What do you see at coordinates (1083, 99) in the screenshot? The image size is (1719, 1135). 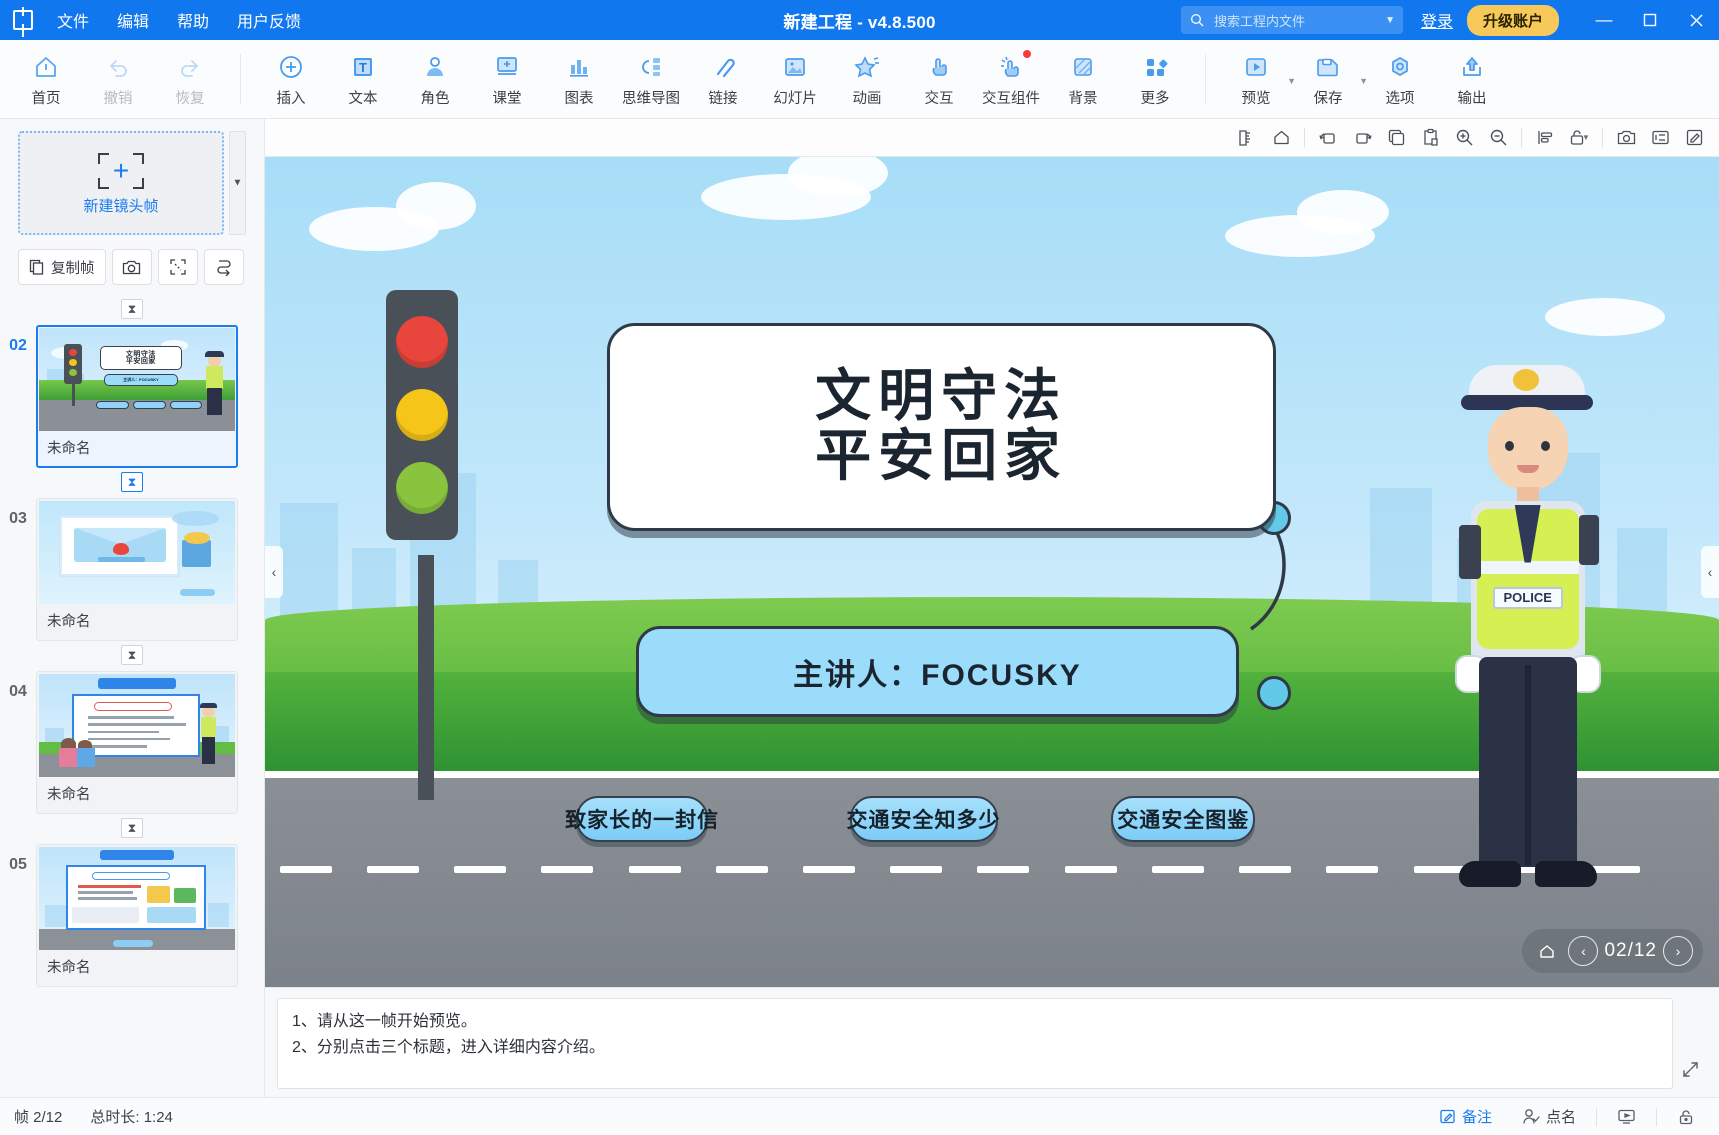 I see `toolbar-background-label: 背景` at bounding box center [1083, 99].